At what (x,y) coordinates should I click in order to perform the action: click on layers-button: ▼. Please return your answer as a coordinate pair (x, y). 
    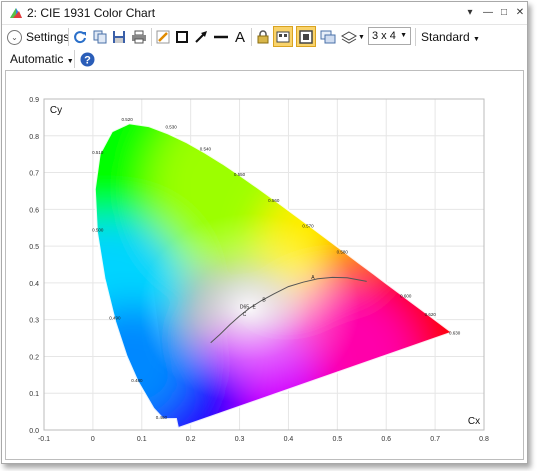
    Looking at the image, I should click on (353, 37).